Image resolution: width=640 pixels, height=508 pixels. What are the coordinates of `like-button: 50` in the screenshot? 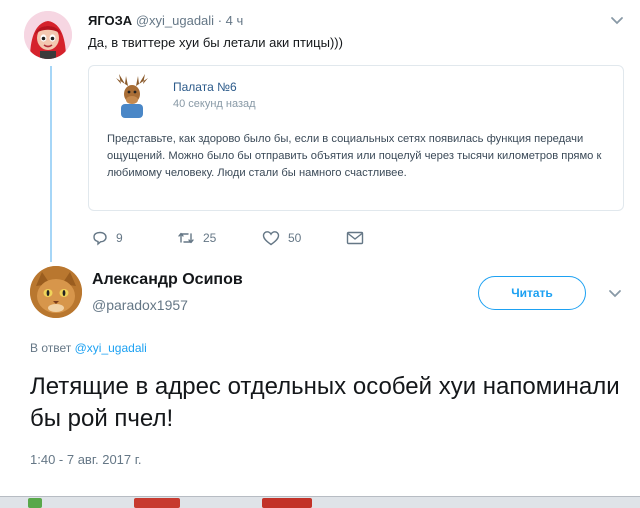 It's located at (281, 238).